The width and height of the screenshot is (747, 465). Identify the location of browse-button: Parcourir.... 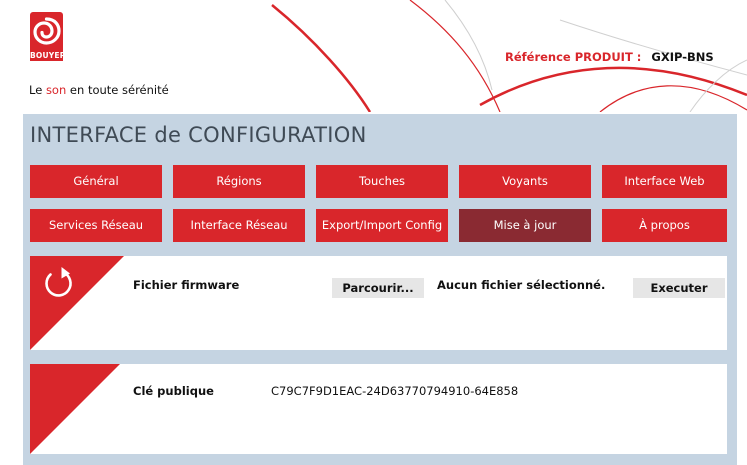
(378, 288).